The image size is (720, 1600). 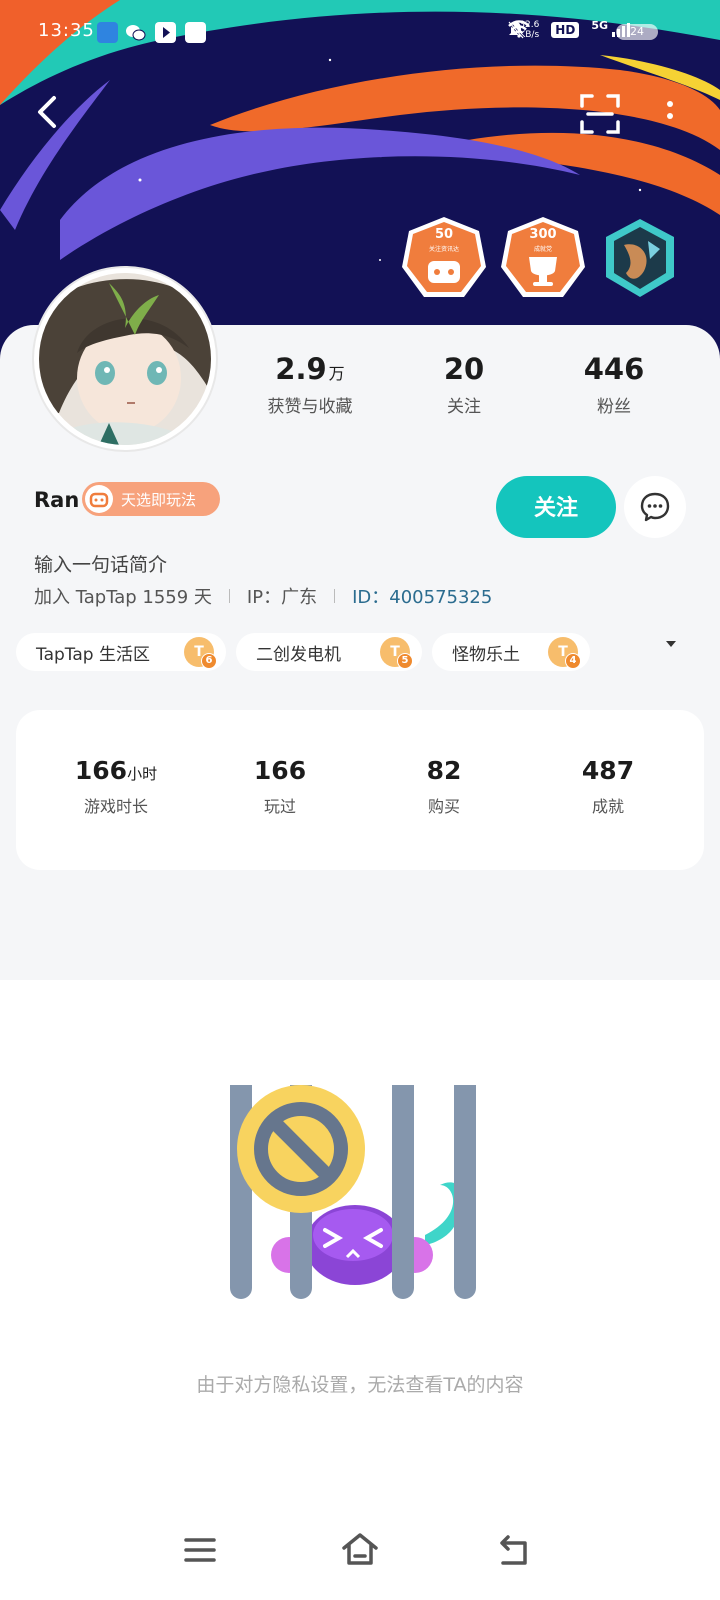 I want to click on badge-character-medal, so click(x=644, y=259).